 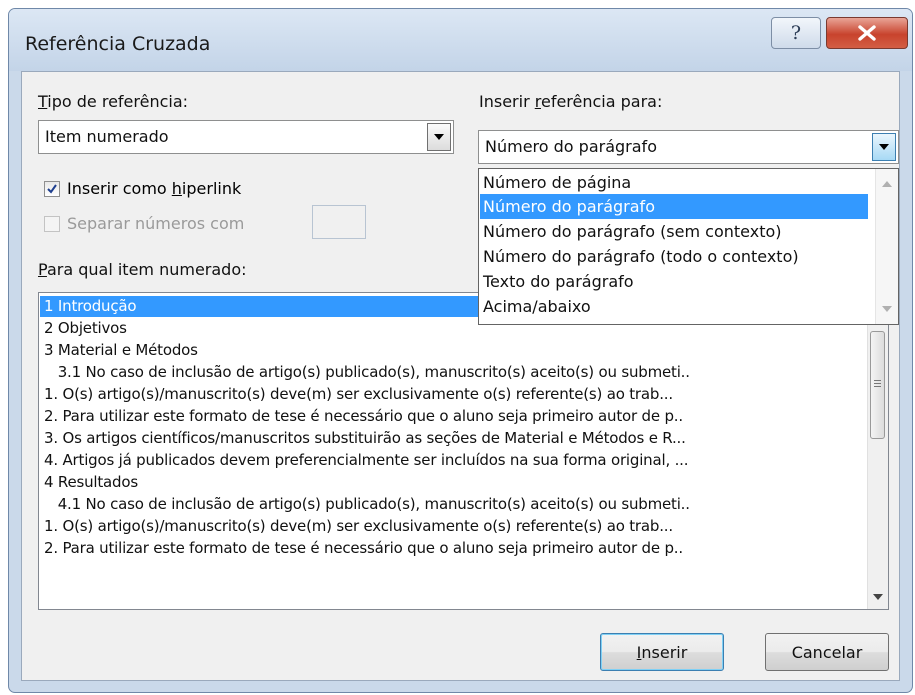 What do you see at coordinates (121, 350) in the screenshot?
I see `list-item: 3 Material e Métodos` at bounding box center [121, 350].